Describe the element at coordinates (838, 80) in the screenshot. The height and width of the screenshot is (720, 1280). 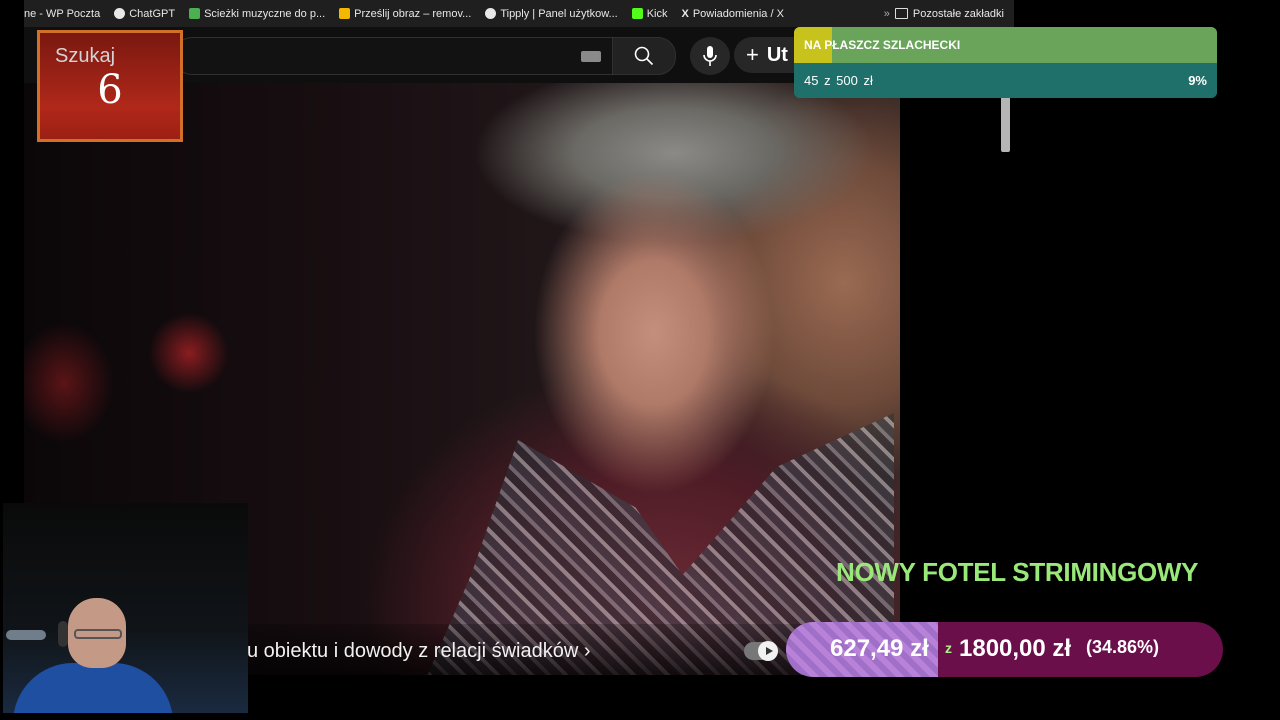
I see `goal-amount: 45 z 500 zł` at that location.